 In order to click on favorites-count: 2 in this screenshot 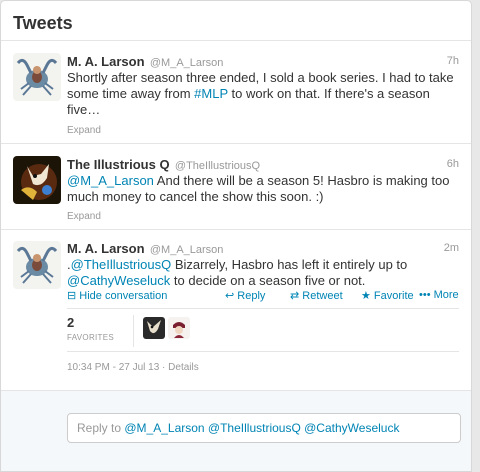, I will do `click(70, 322)`.